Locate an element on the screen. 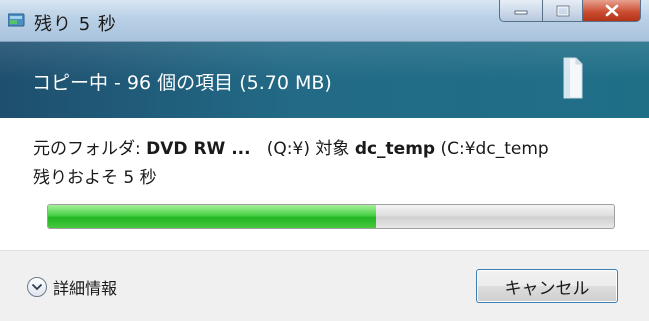 This screenshot has width=649, height=321. target-prefix: 対象 is located at coordinates (332, 149).